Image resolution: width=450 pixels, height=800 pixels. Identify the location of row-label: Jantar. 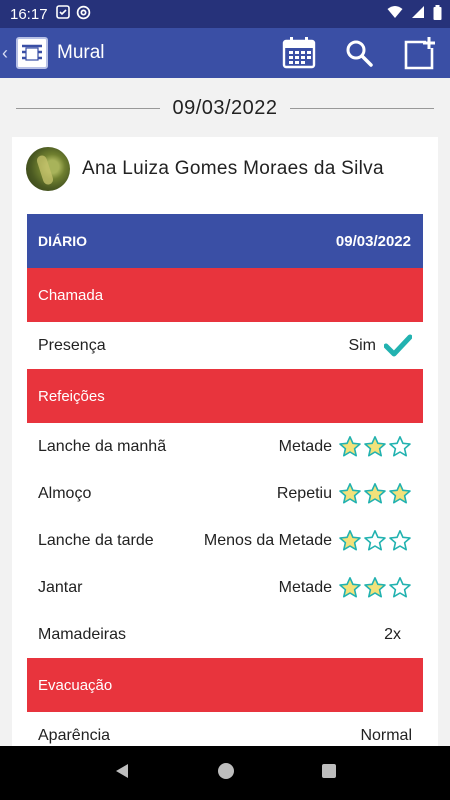
(60, 587).